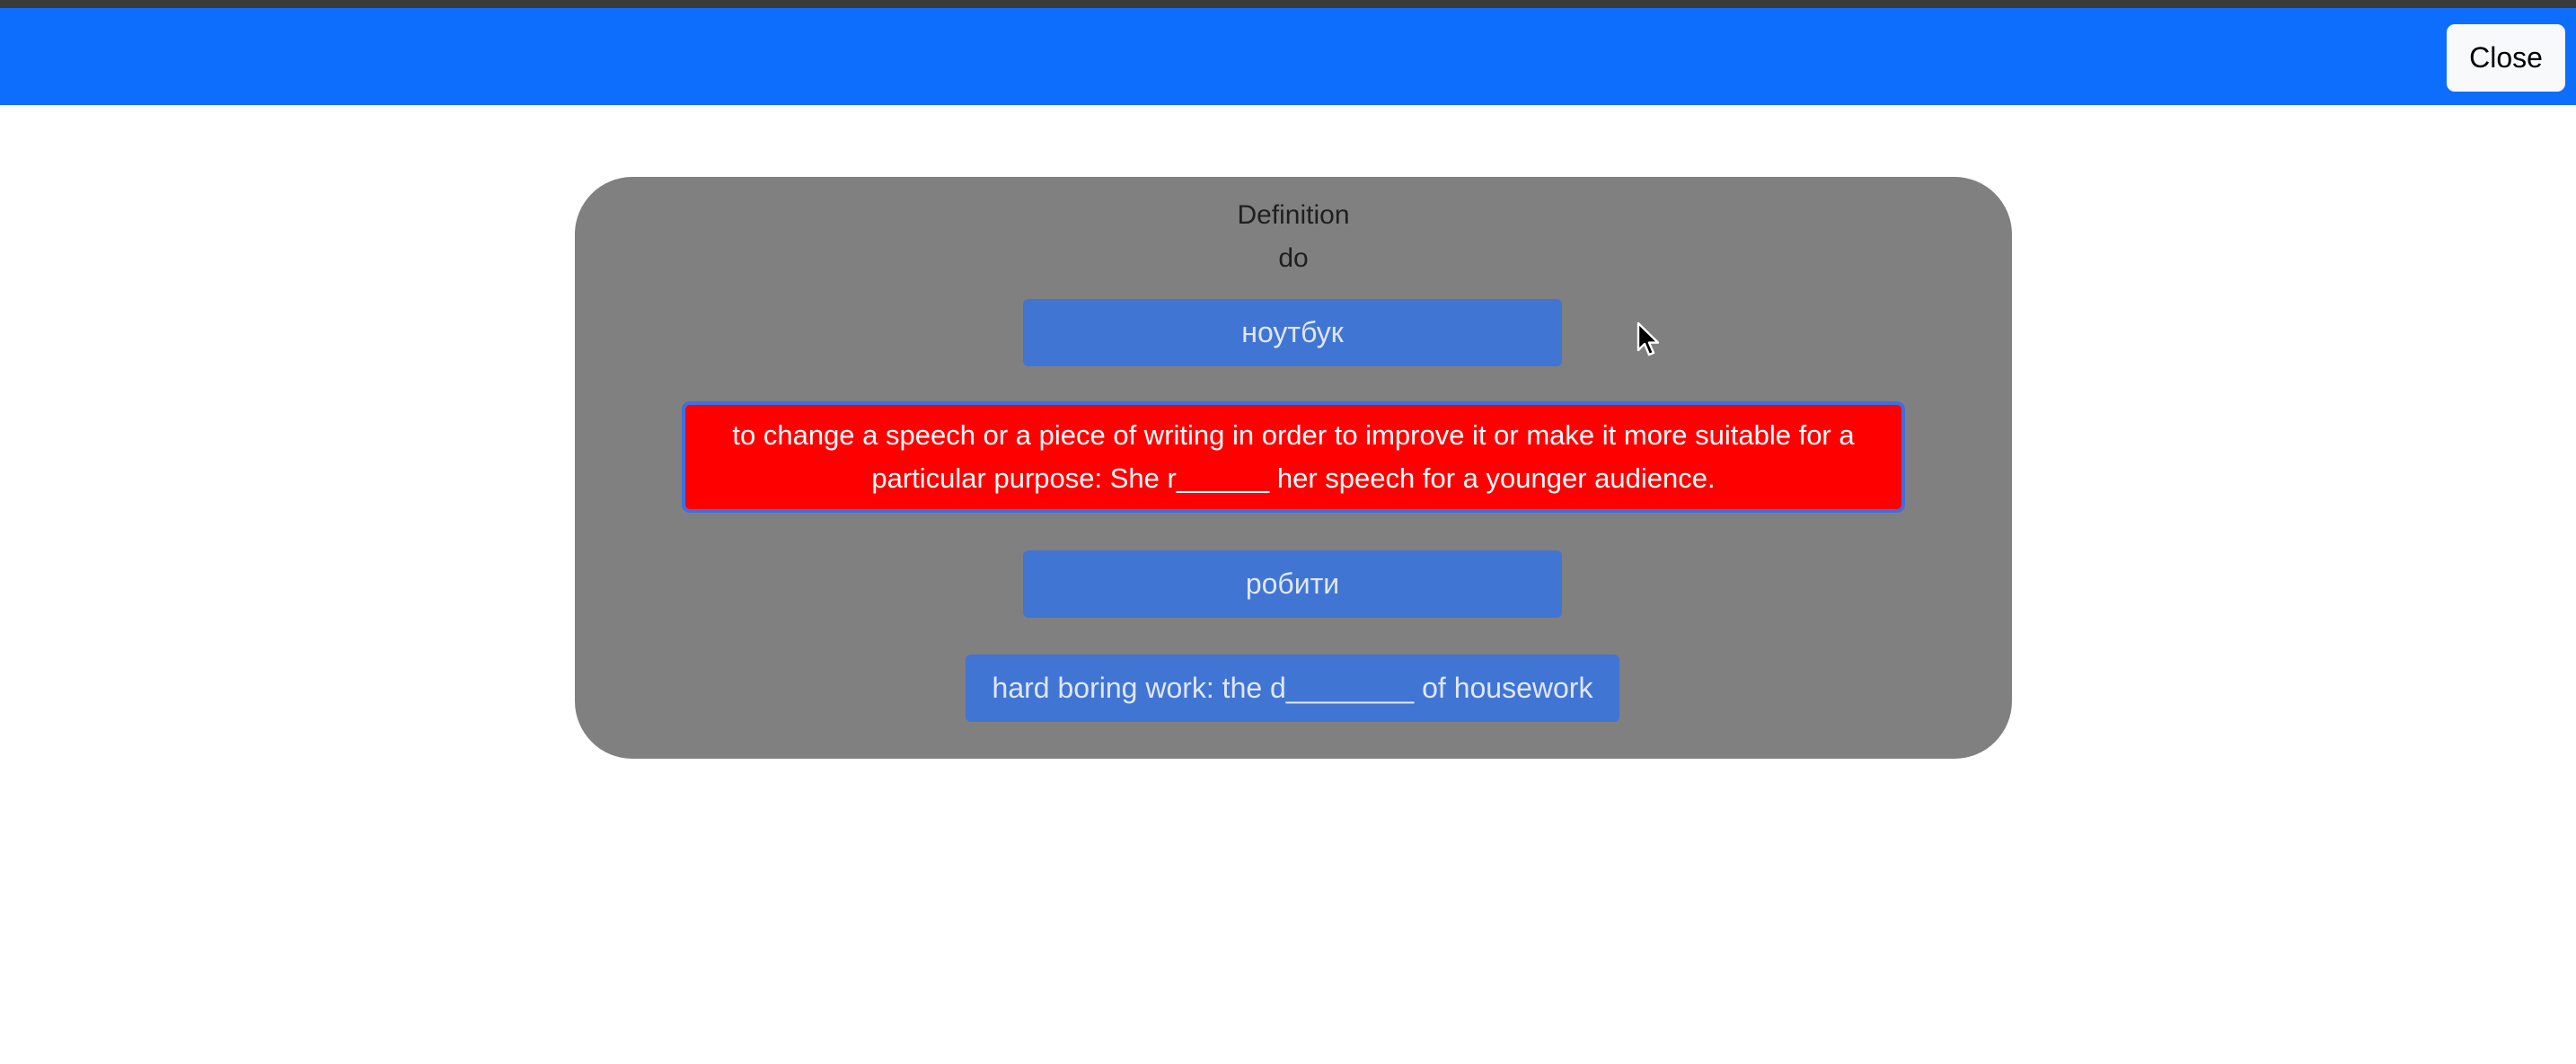 The image size is (2576, 1064). What do you see at coordinates (1293, 258) in the screenshot?
I see `question-word: do` at bounding box center [1293, 258].